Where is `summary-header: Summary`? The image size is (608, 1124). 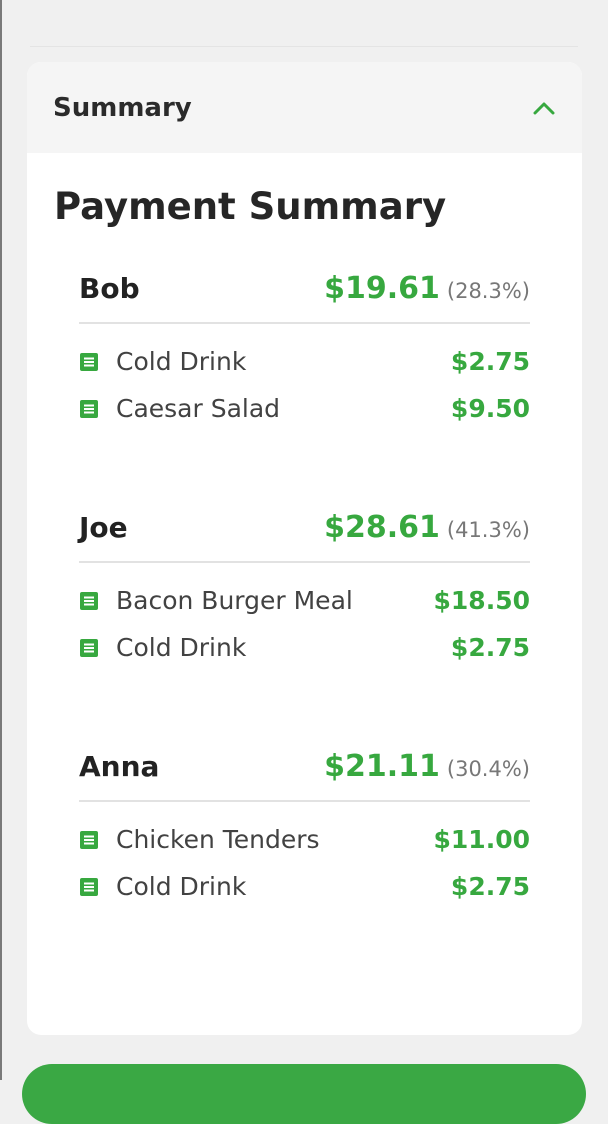 summary-header: Summary is located at coordinates (304, 107).